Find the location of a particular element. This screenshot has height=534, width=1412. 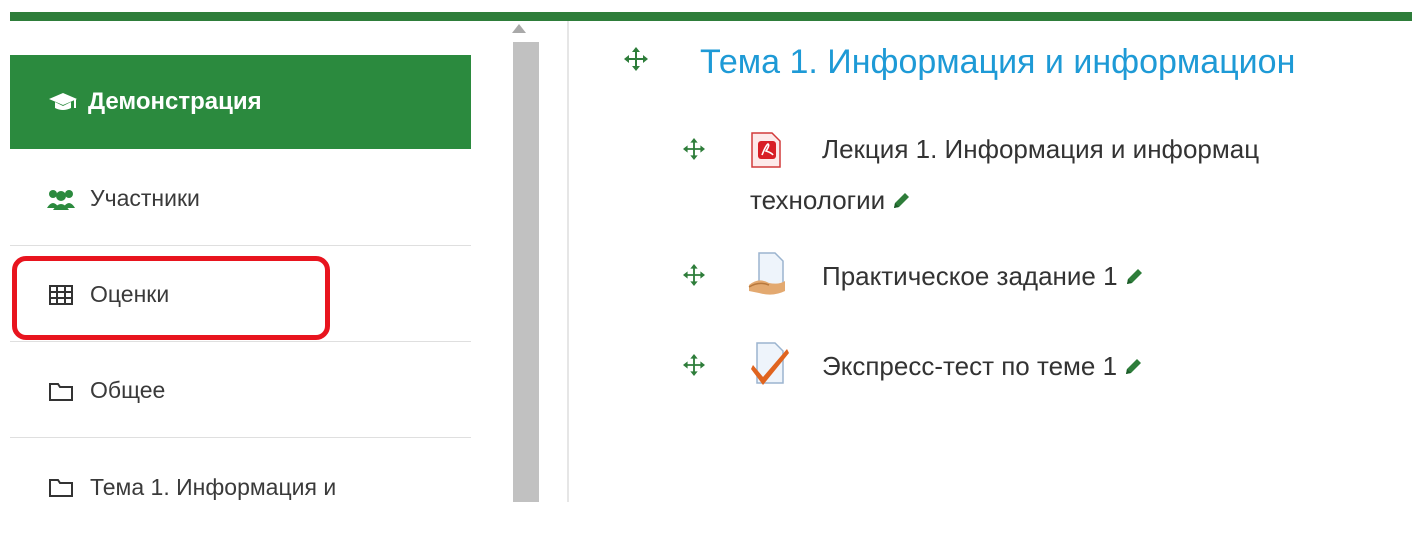

sidebar-item-label: Демонстрация is located at coordinates (175, 101).